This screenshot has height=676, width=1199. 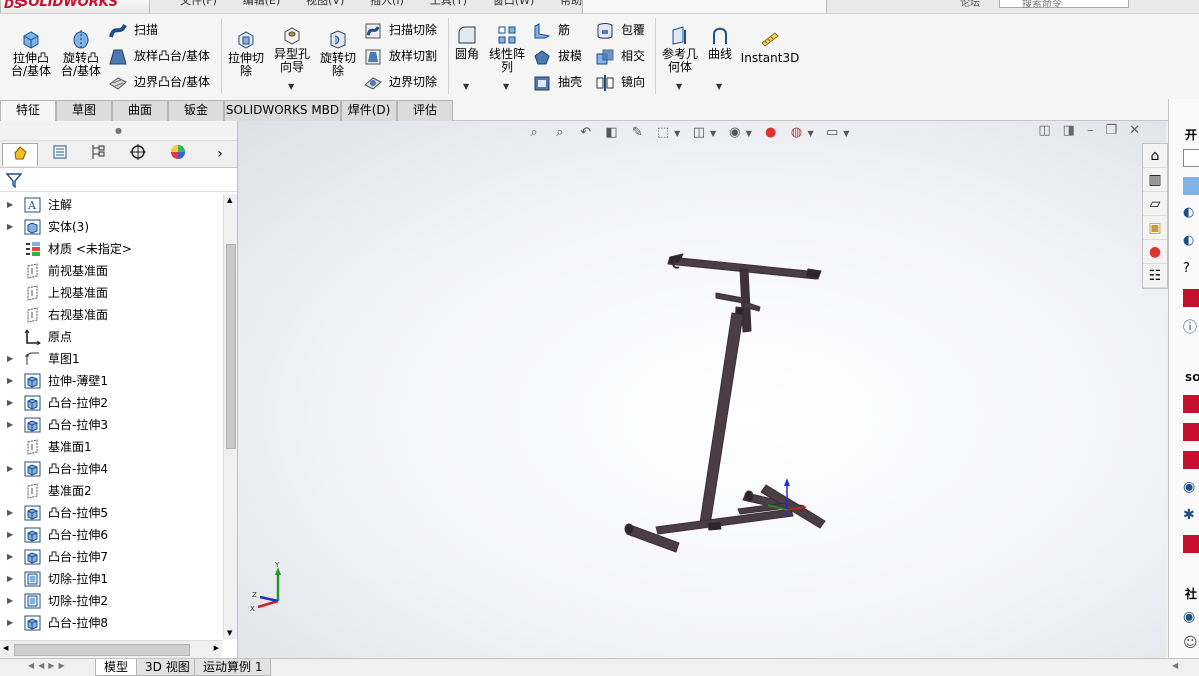 I want to click on solidworks-logo: DS SOLIDWORKS, so click(x=75, y=6).